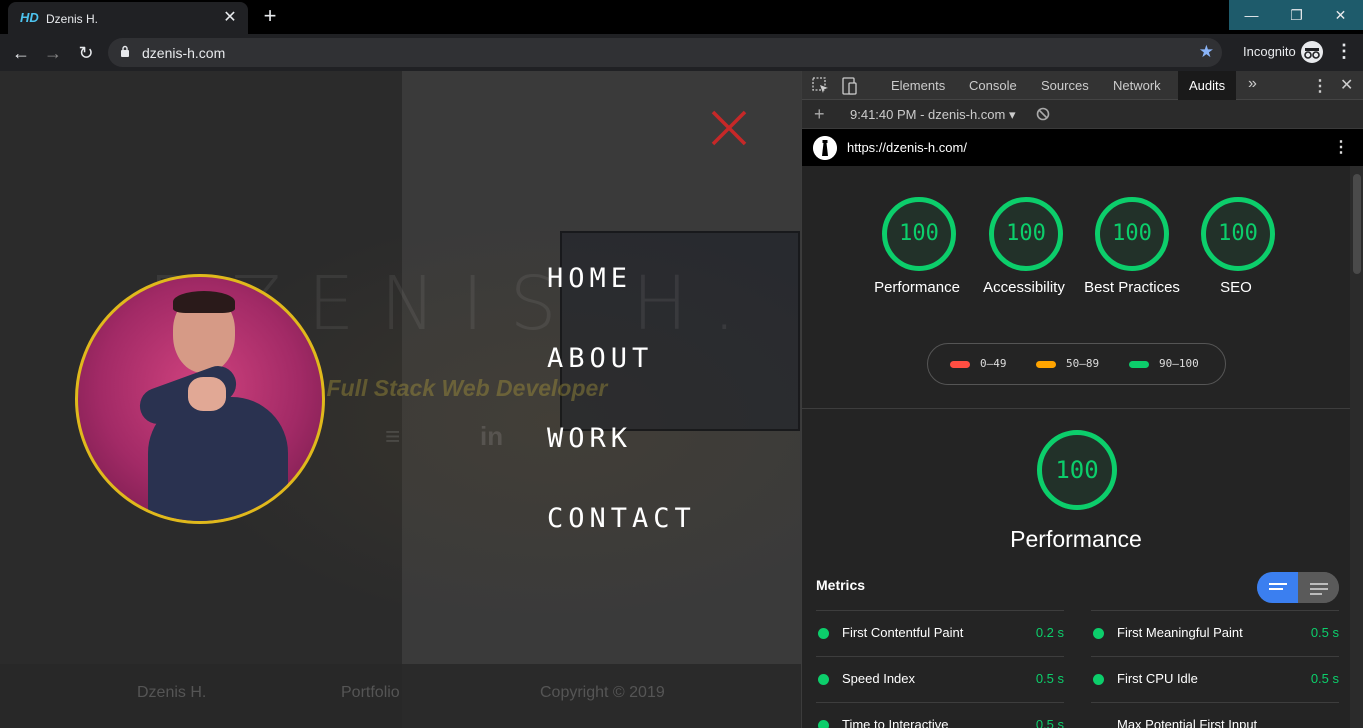 Image resolution: width=1363 pixels, height=728 pixels. What do you see at coordinates (1082, 147) in the screenshot?
I see `lighthouse-topbar: https://dzenis-h.com/ ⋮` at bounding box center [1082, 147].